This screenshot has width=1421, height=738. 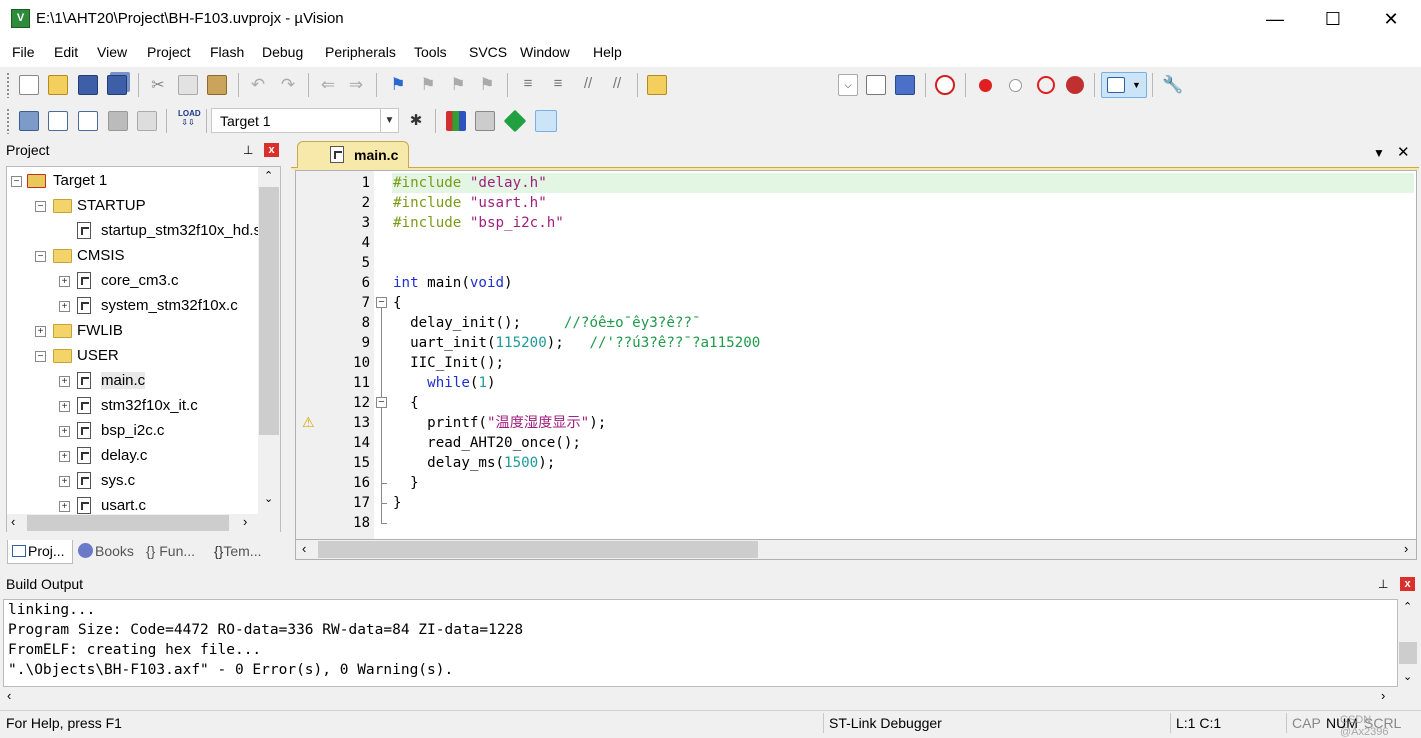 What do you see at coordinates (389, 120) in the screenshot?
I see `chevron-down-icon: ▼` at bounding box center [389, 120].